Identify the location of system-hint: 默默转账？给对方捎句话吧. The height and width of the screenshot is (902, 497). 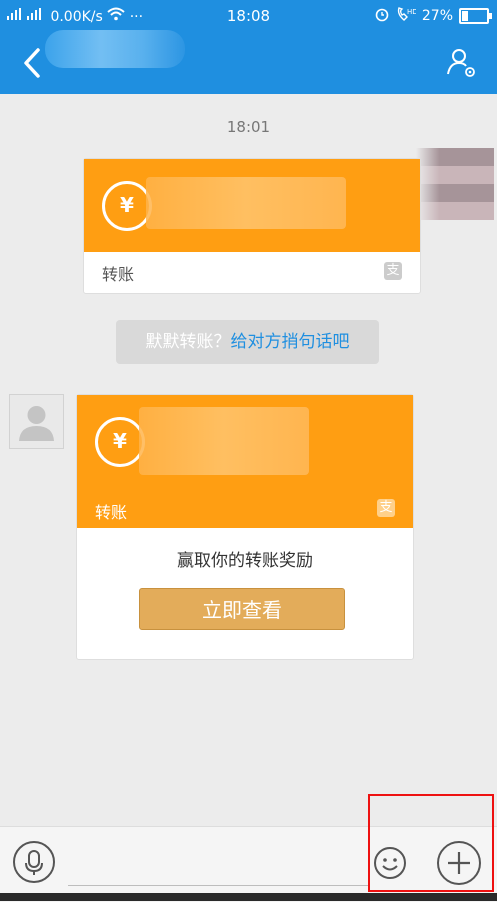
(247, 342).